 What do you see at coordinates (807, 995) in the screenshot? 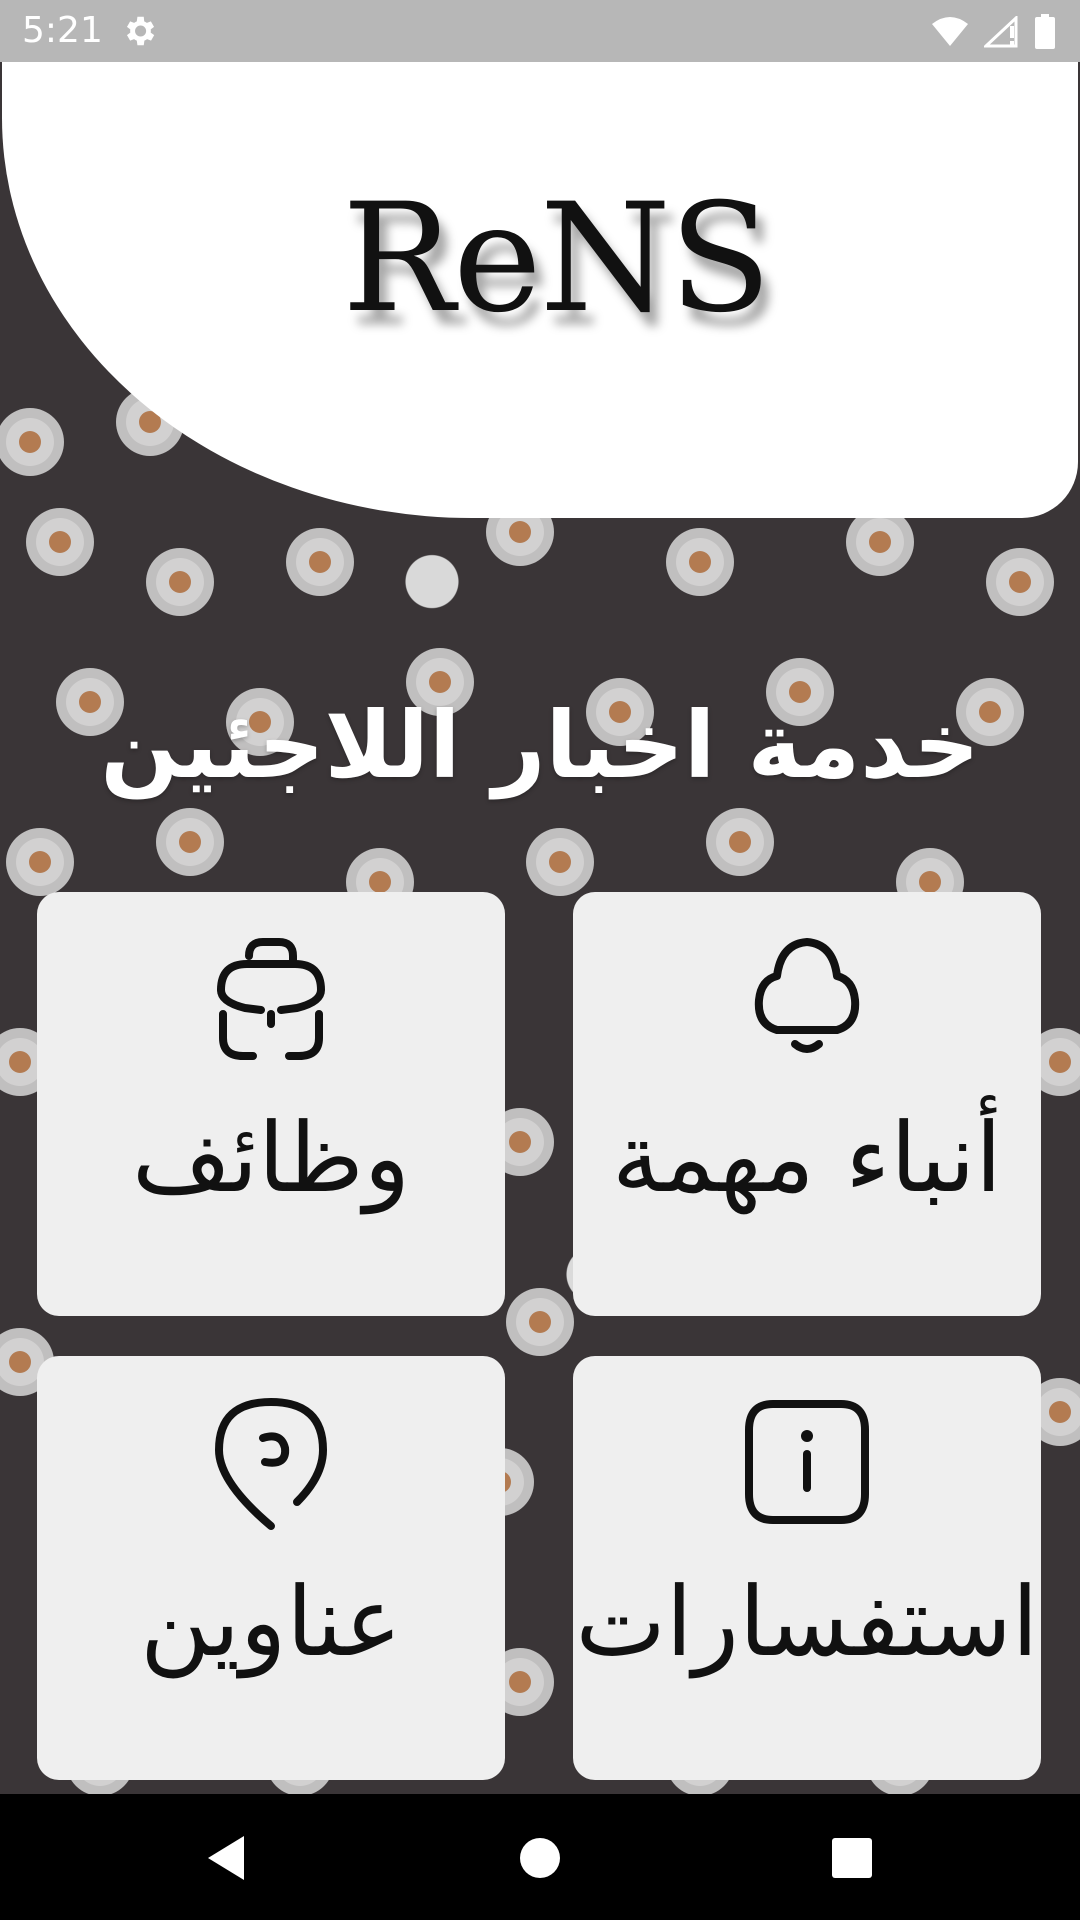
I see `bell-icon` at bounding box center [807, 995].